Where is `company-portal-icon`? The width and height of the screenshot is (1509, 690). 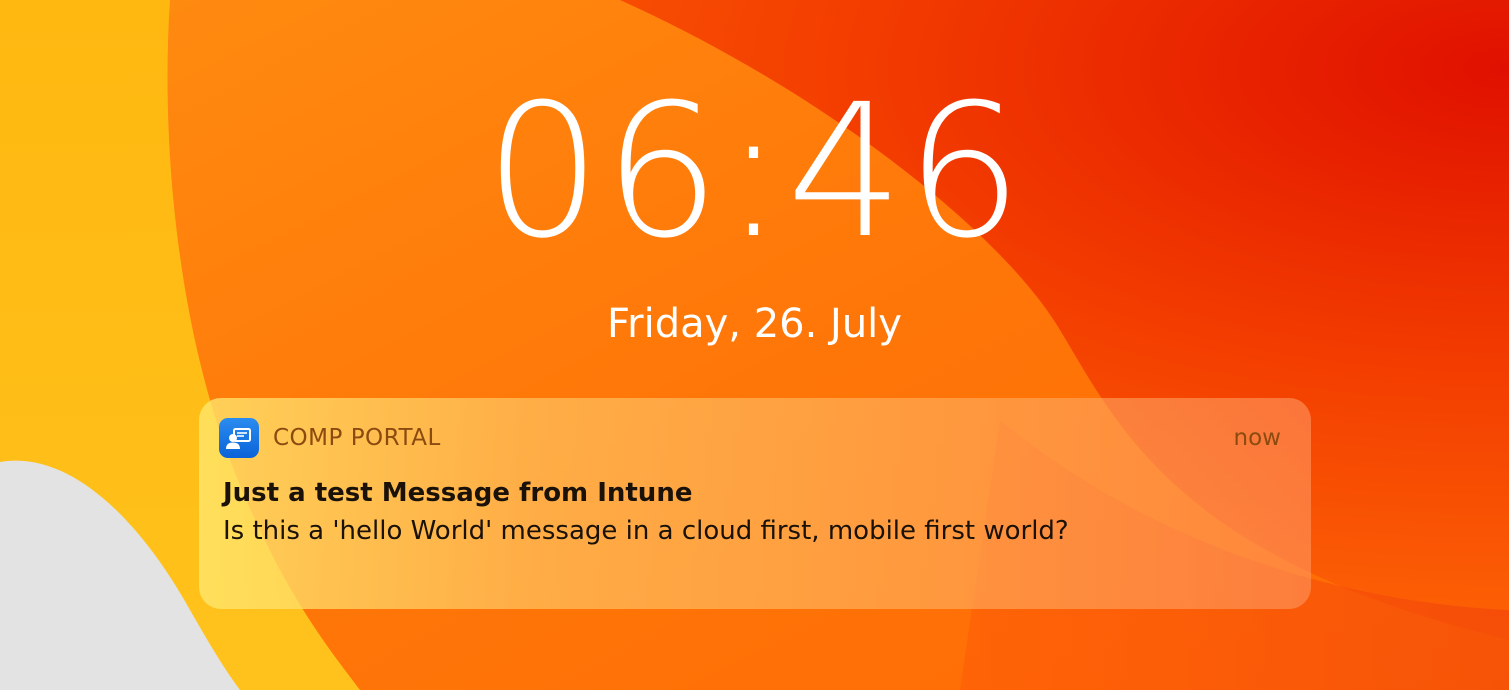
company-portal-icon is located at coordinates (239, 438).